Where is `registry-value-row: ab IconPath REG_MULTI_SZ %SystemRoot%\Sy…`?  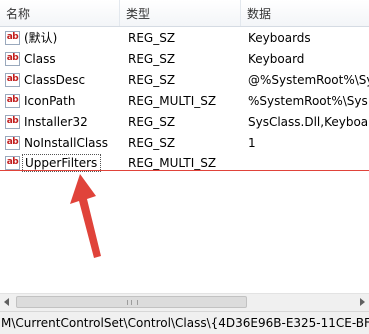
registry-value-row: ab IconPath REG_MULTI_SZ %SystemRoot%\Sy… is located at coordinates (184, 101).